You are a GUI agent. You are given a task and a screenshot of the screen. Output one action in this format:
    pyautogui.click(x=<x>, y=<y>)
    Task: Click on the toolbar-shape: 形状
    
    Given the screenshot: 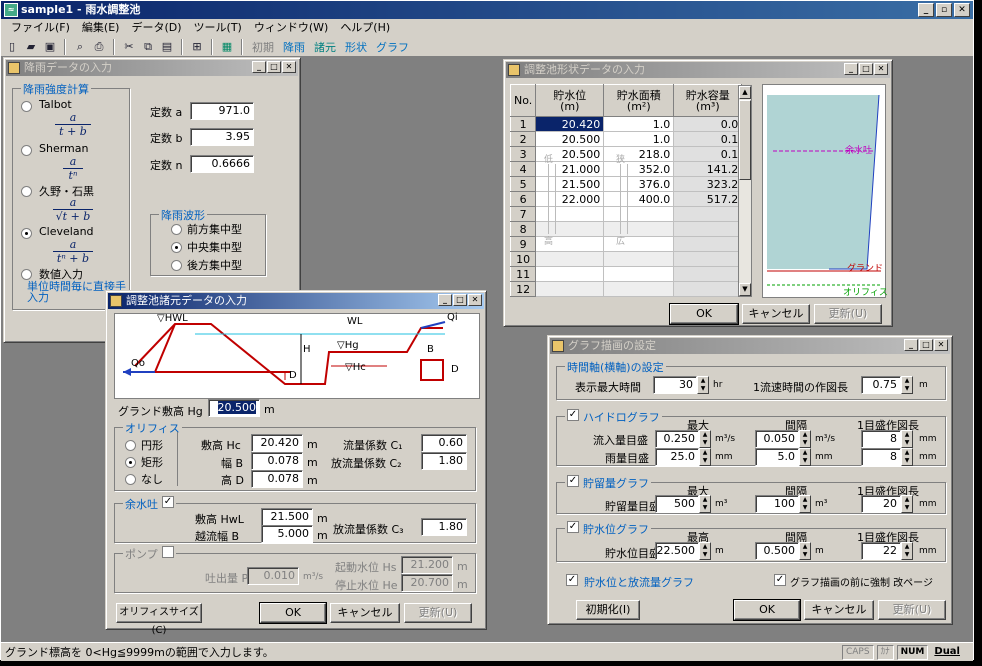 What is the action you would take?
    pyautogui.click(x=356, y=47)
    